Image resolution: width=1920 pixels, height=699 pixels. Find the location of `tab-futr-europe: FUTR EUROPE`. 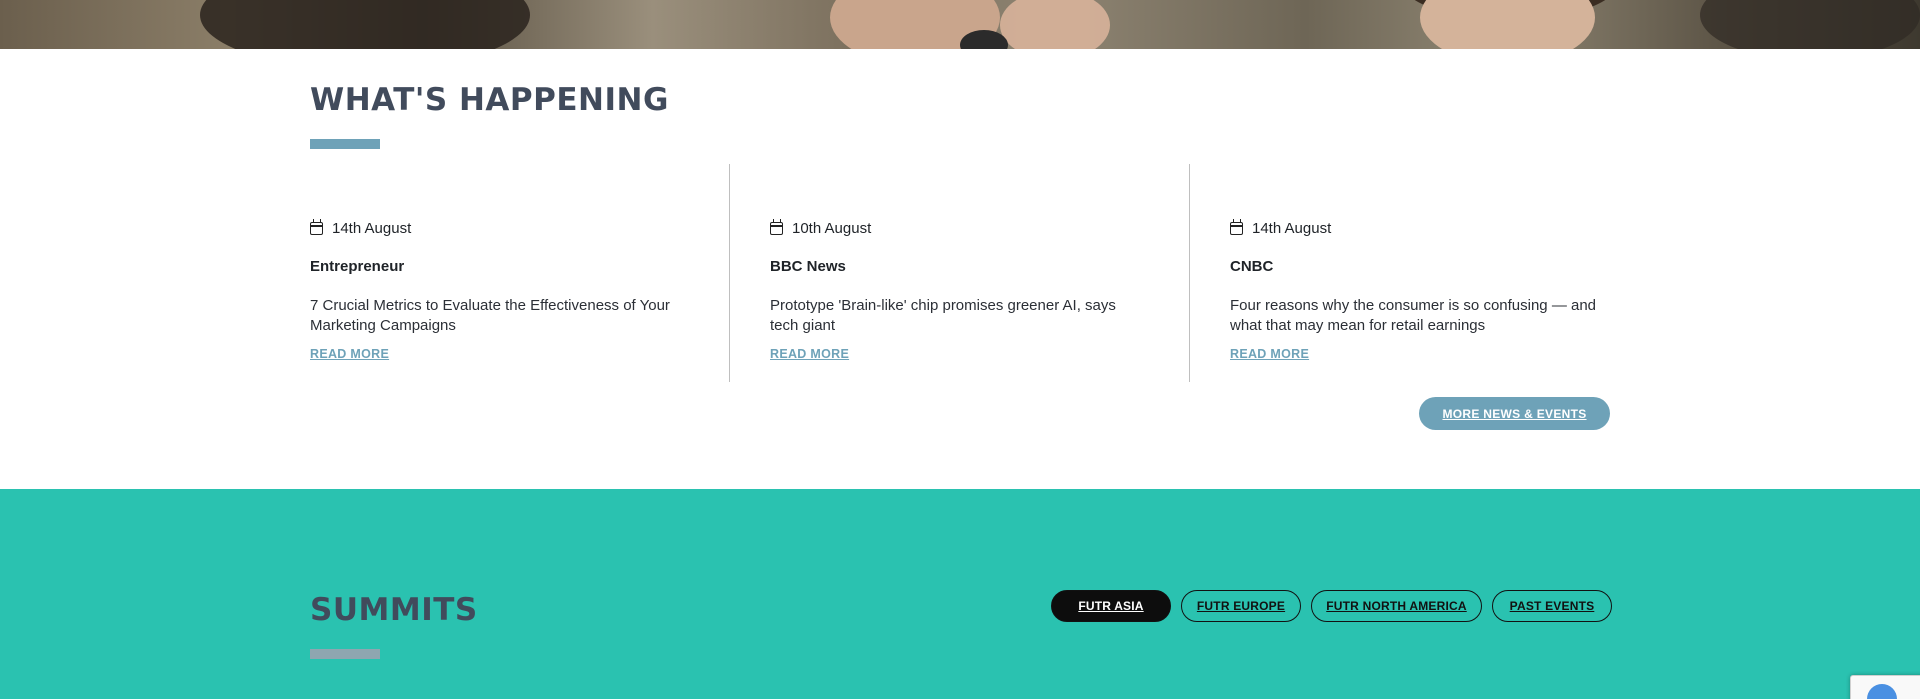

tab-futr-europe: FUTR EUROPE is located at coordinates (1241, 606).